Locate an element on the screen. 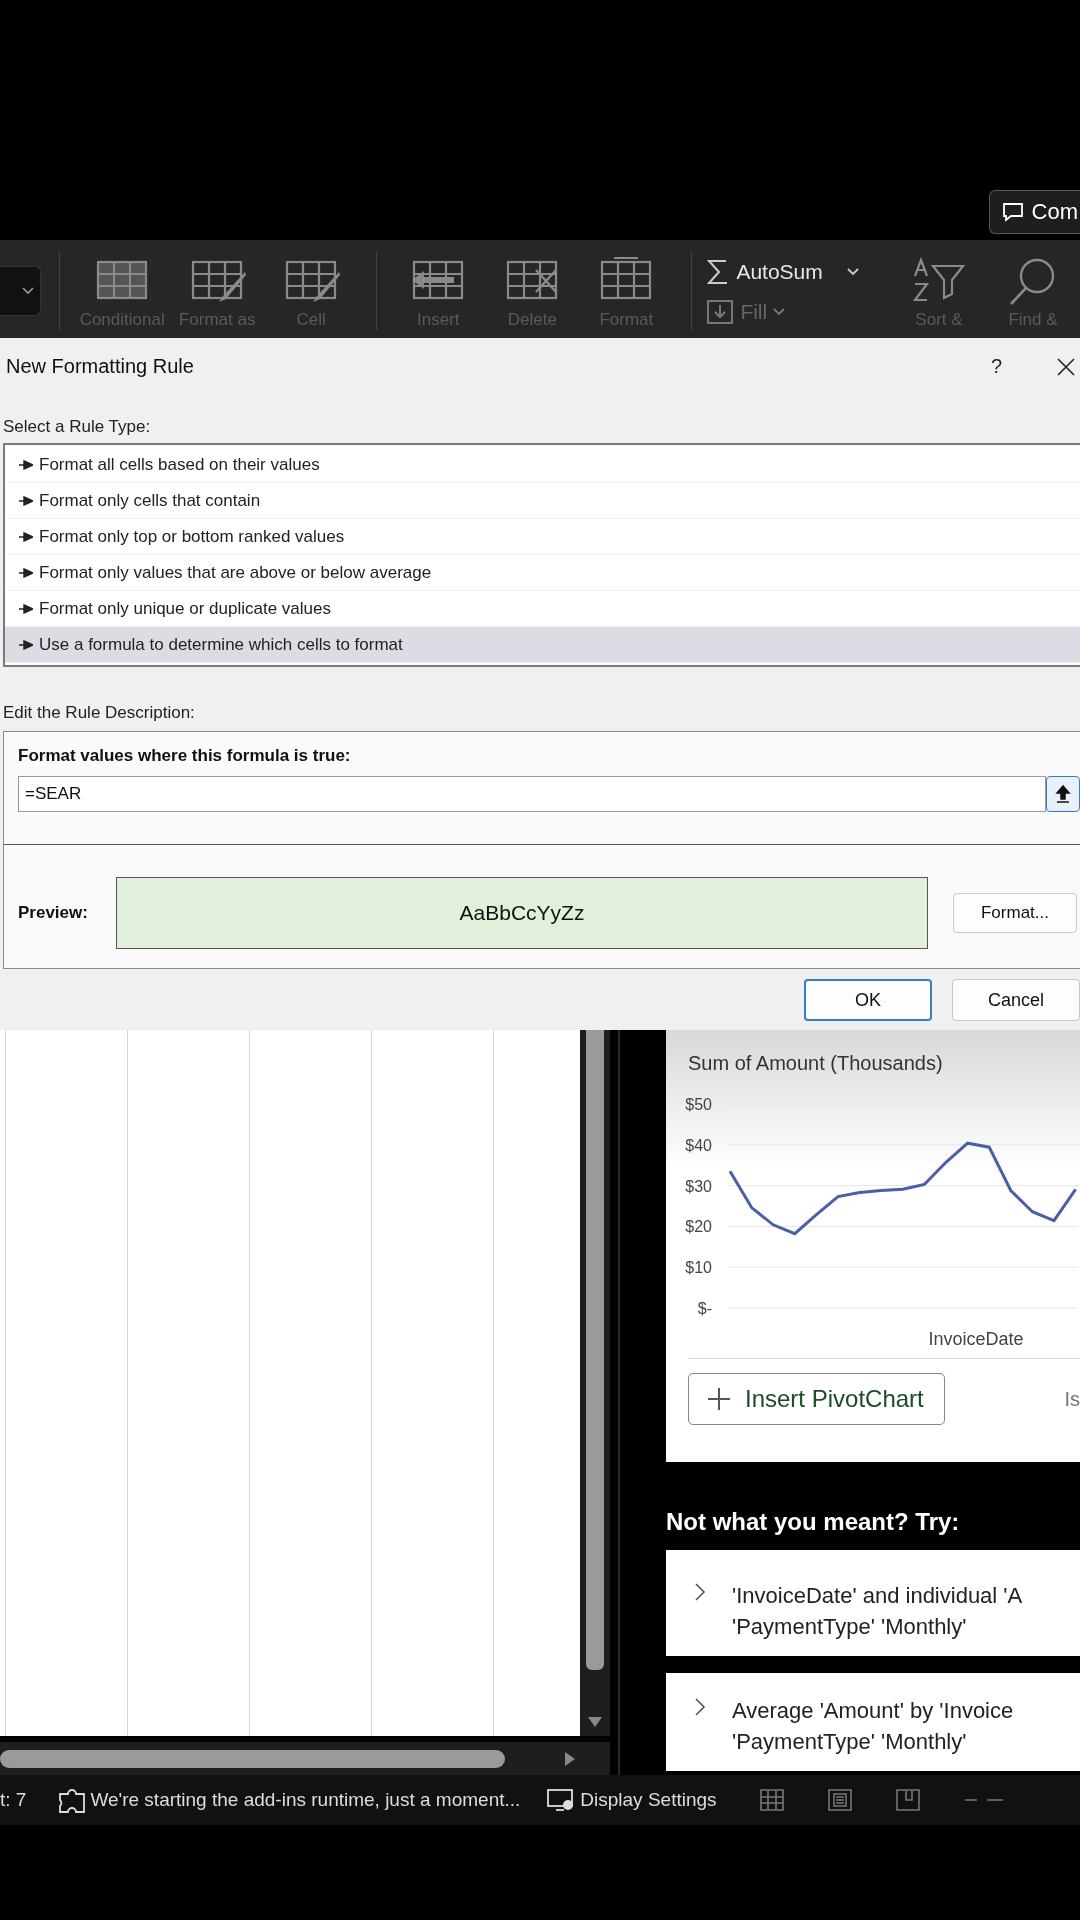 The height and width of the screenshot is (1920, 1080). autosum-button: AutoSum is located at coordinates (799, 272).